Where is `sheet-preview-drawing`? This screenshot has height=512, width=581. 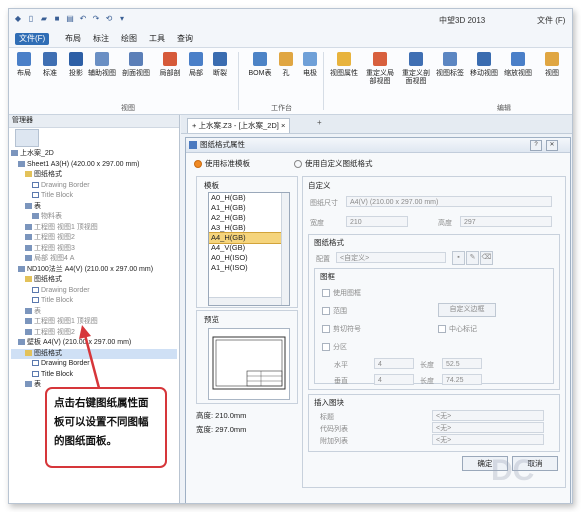
sheet-preview-drawing is located at coordinates (249, 363).